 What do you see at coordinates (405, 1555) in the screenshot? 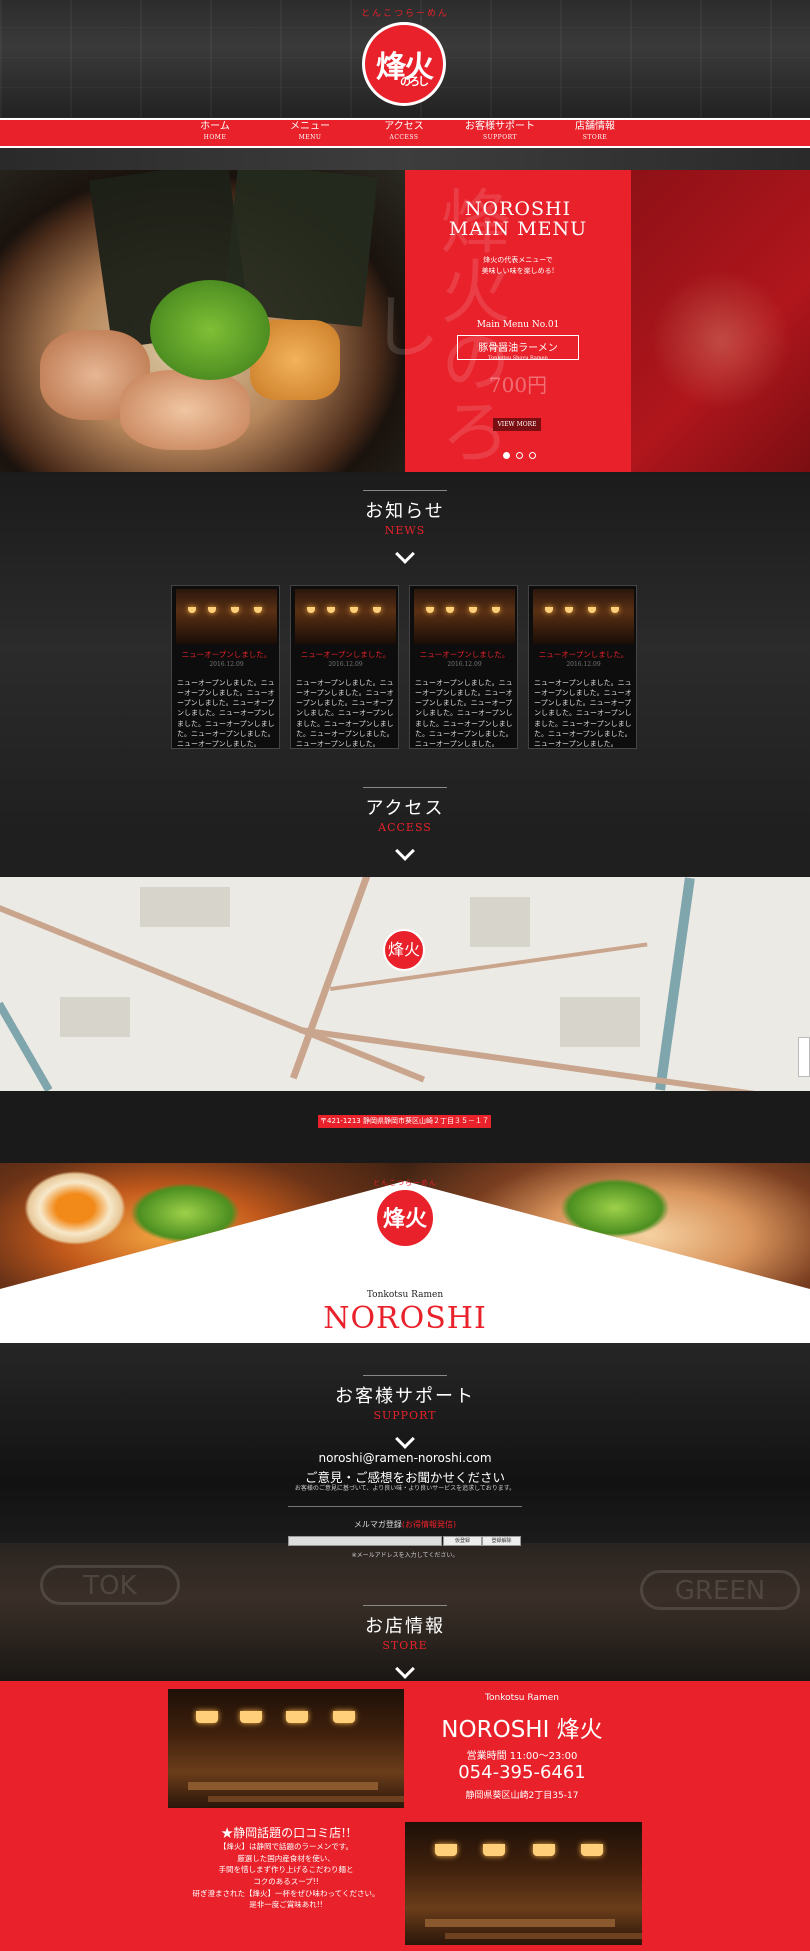
I see `newsletter-note: ※メールアドレスを入力してください。` at bounding box center [405, 1555].